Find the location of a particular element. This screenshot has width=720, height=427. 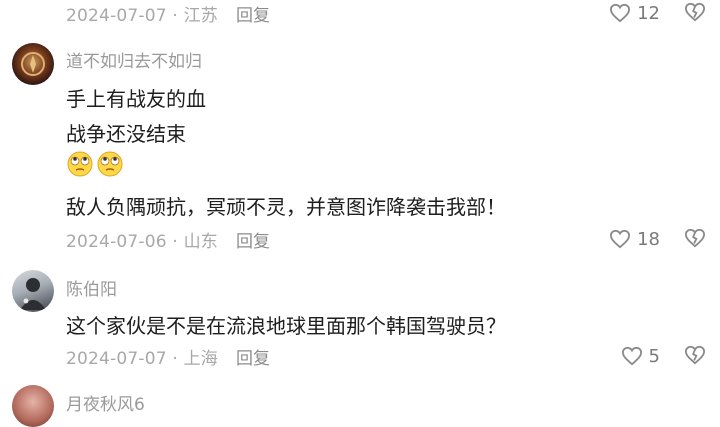

comment-meta-row: 2024-07-07 · 上海 回复 5 is located at coordinates (393, 356).